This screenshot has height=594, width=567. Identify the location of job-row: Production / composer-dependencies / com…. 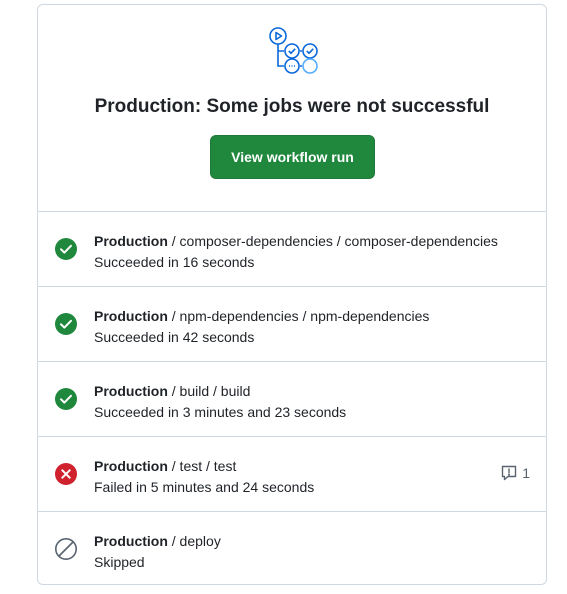
(292, 249).